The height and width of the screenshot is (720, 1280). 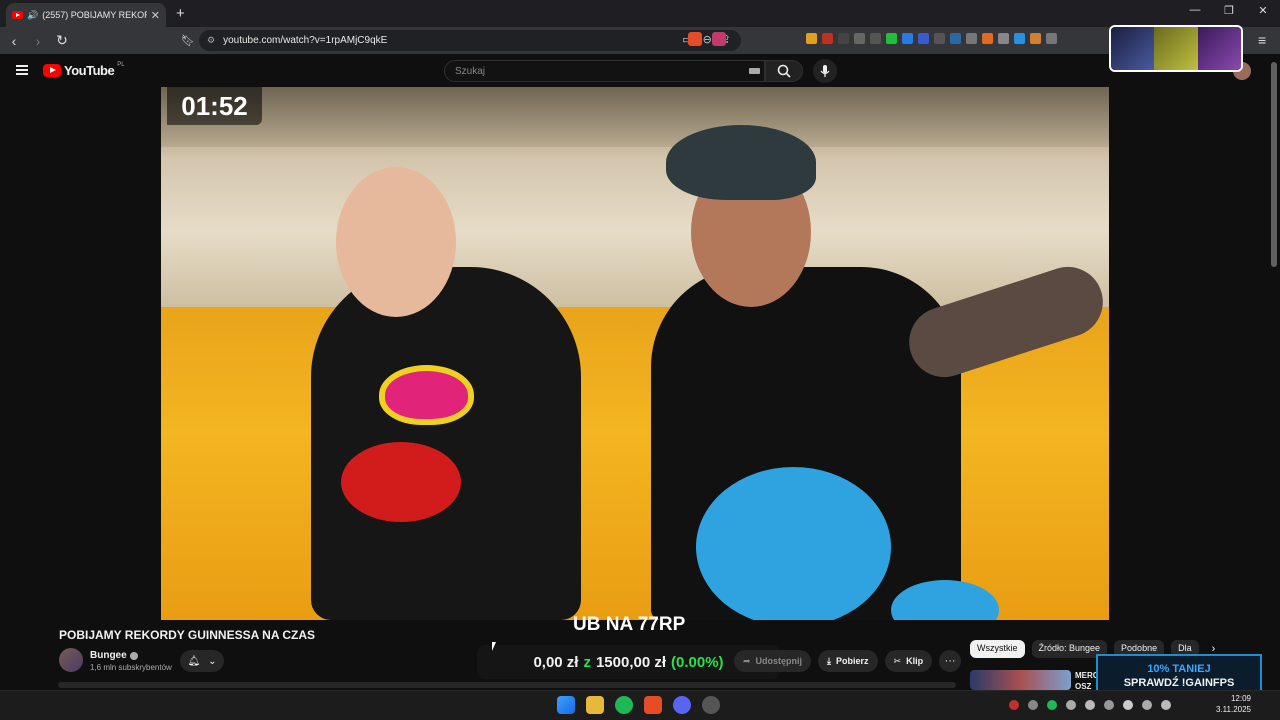 I want to click on search-button, so click(x=784, y=71).